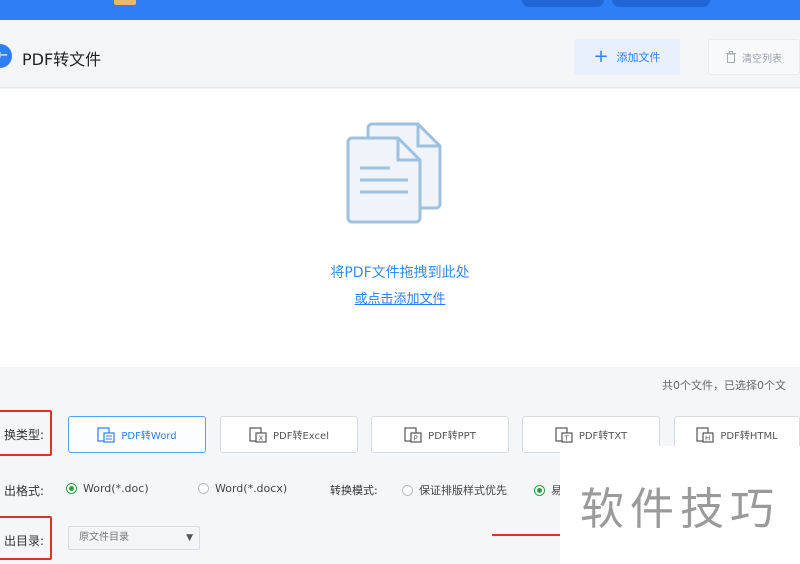 The image size is (800, 564). What do you see at coordinates (354, 490) in the screenshot?
I see `convert-mode-label: 转换模式:` at bounding box center [354, 490].